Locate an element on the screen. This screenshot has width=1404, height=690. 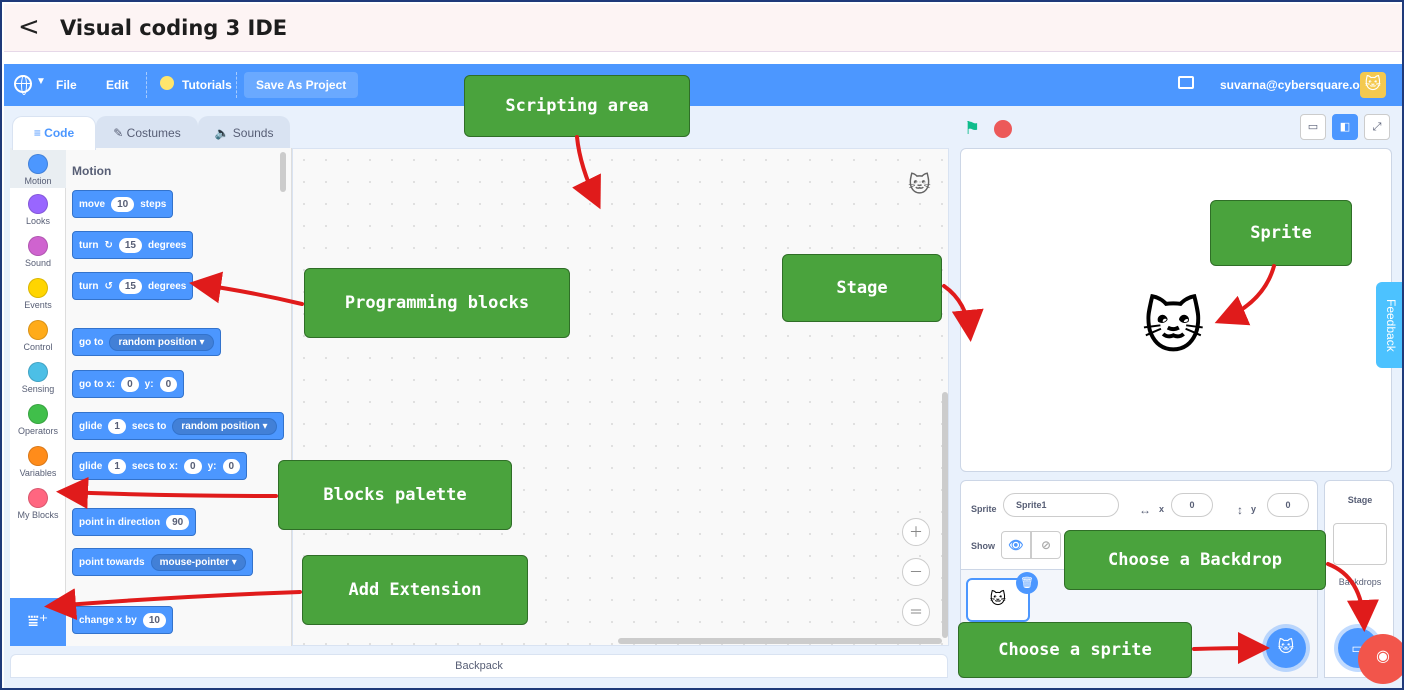
page-title: Visual coding 3 IDE is located at coordinates (174, 28).